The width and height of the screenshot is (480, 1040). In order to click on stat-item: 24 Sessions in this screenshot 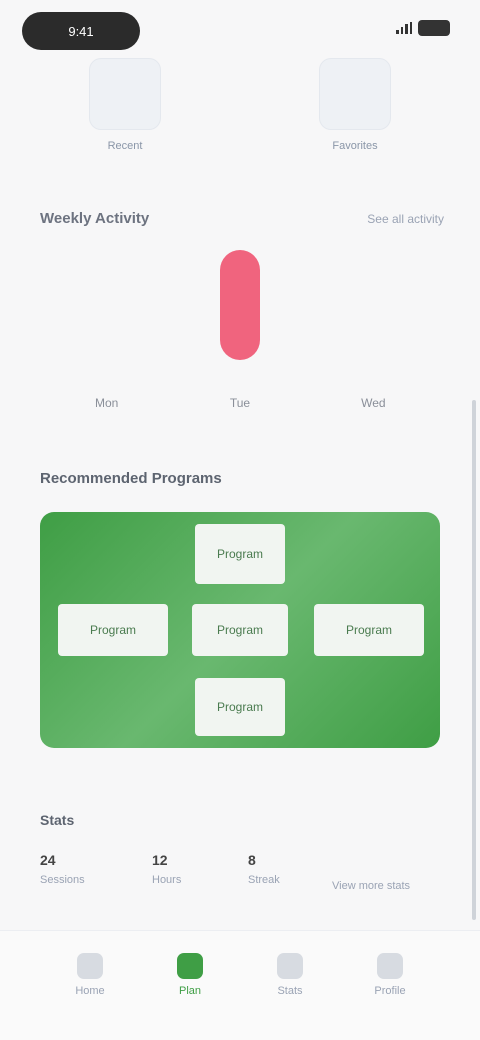, I will do `click(62, 869)`.